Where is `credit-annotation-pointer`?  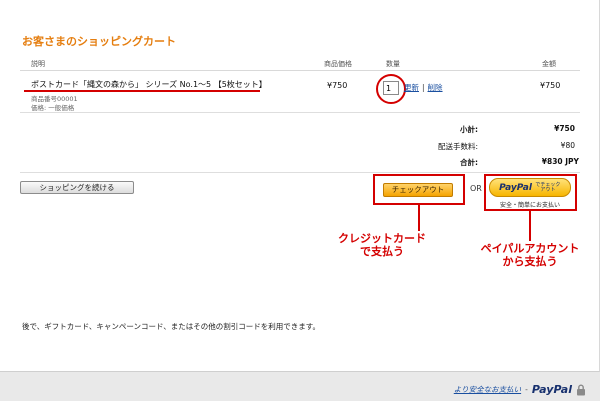 credit-annotation-pointer is located at coordinates (419, 218).